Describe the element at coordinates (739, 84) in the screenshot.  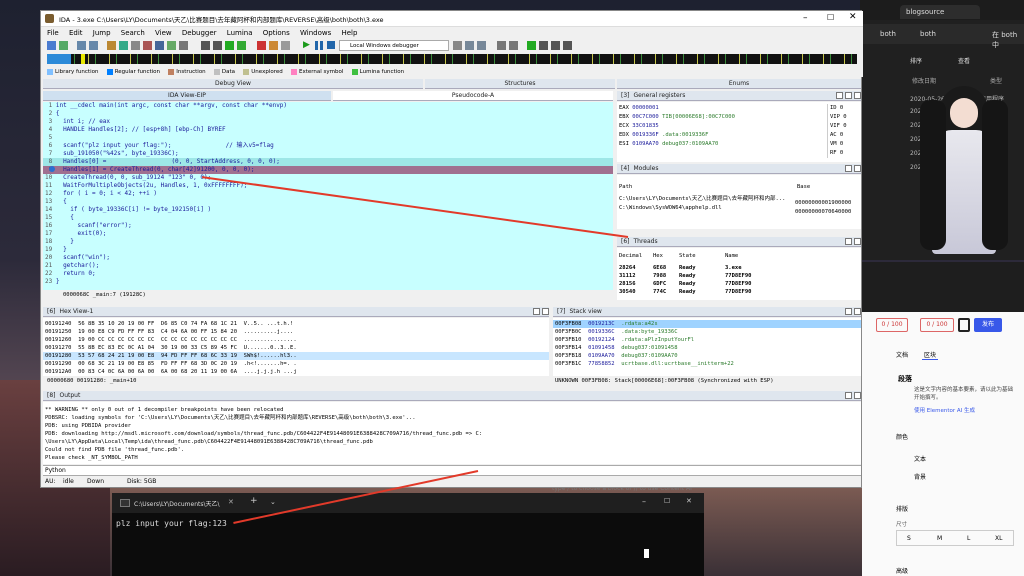
I see `tab-enums: Enums` at that location.